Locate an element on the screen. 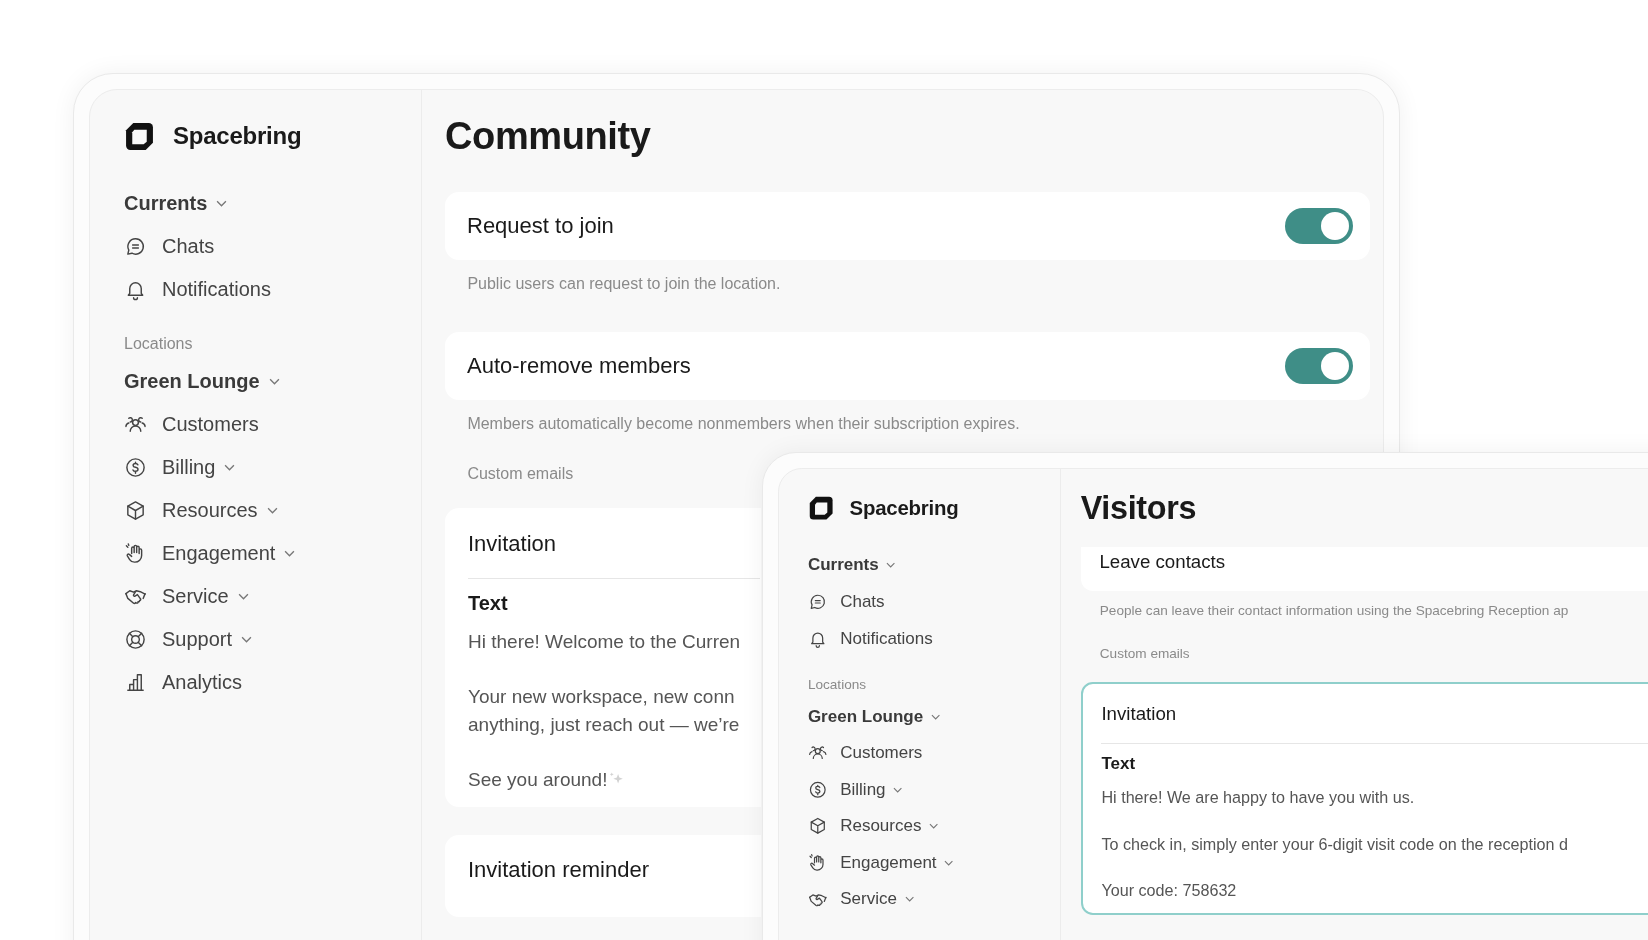  email-text: Hi there! We are happy to have you with us. is located at coordinates (1258, 797).